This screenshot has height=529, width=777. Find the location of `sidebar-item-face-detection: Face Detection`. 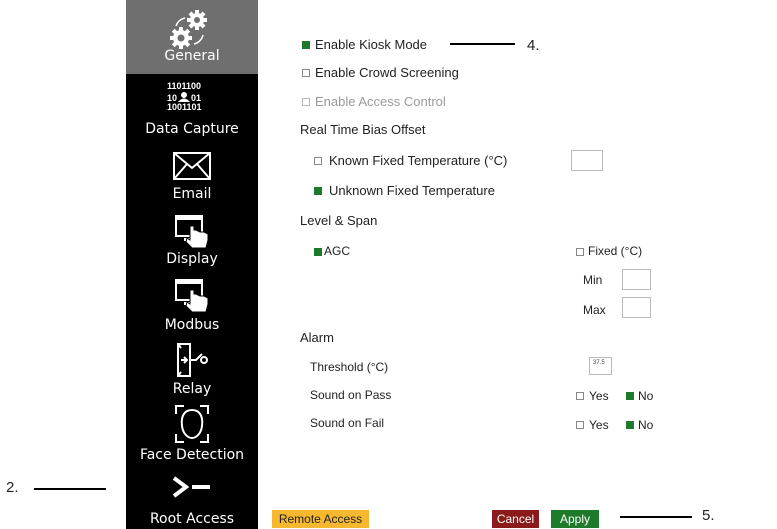

sidebar-item-face-detection: Face Detection is located at coordinates (192, 434).